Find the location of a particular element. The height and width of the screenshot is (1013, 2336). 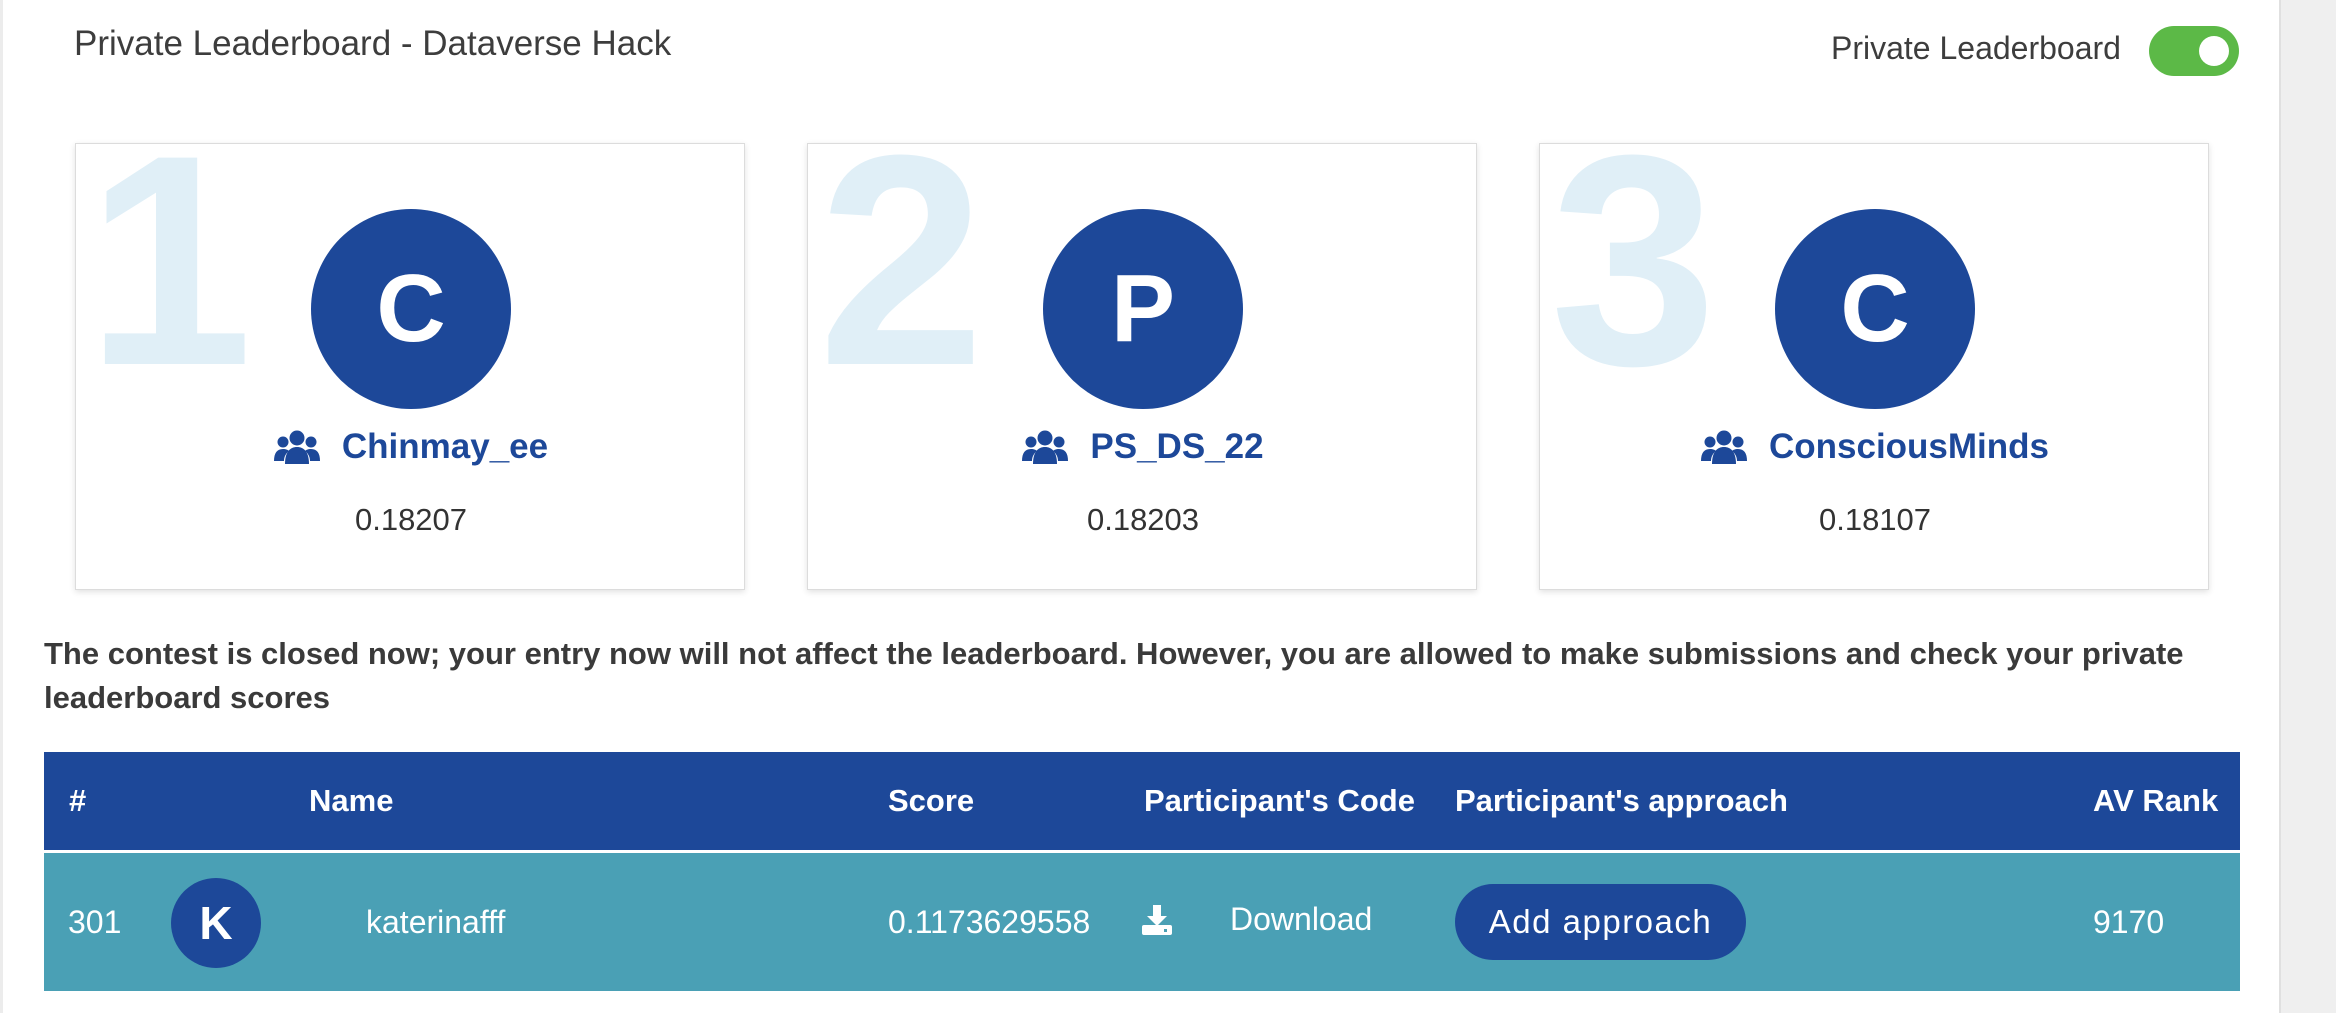

column-header-av-rank: AV Rank is located at coordinates (2156, 800).